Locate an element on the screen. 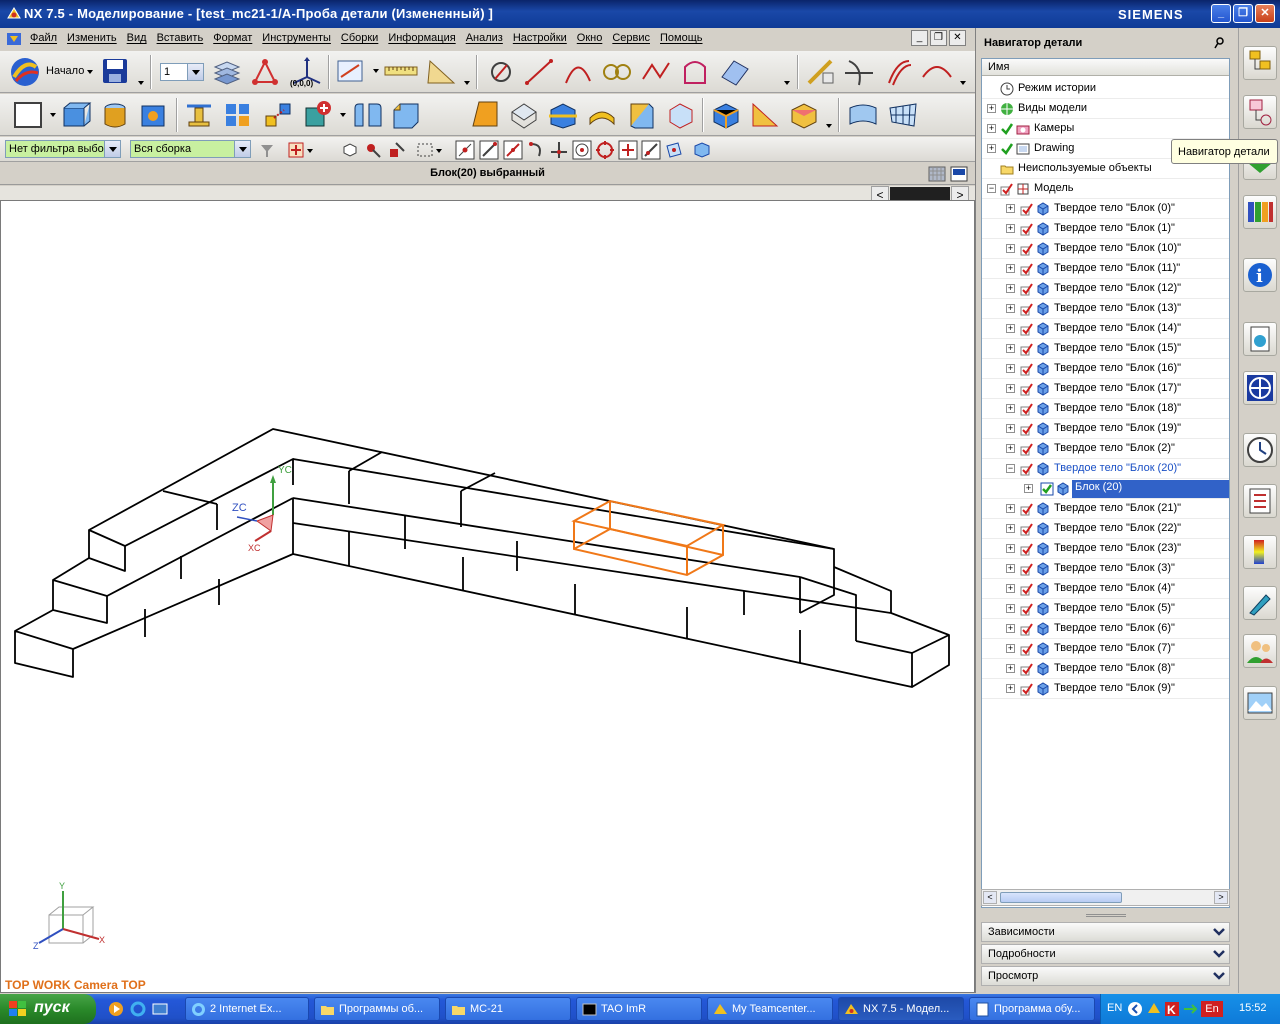  tree-node-solid-body: + Твердое тело "Блок (14)" is located at coordinates (1105, 329).